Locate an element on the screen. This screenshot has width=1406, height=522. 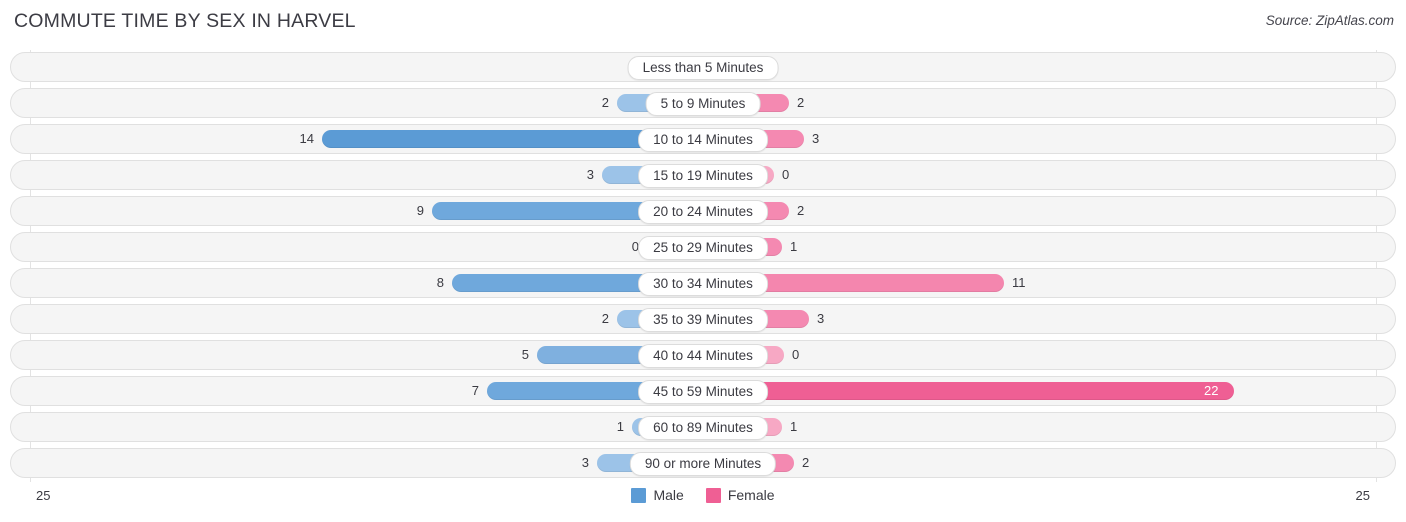
category-label: 5 to 9 Minutes is located at coordinates (703, 104).